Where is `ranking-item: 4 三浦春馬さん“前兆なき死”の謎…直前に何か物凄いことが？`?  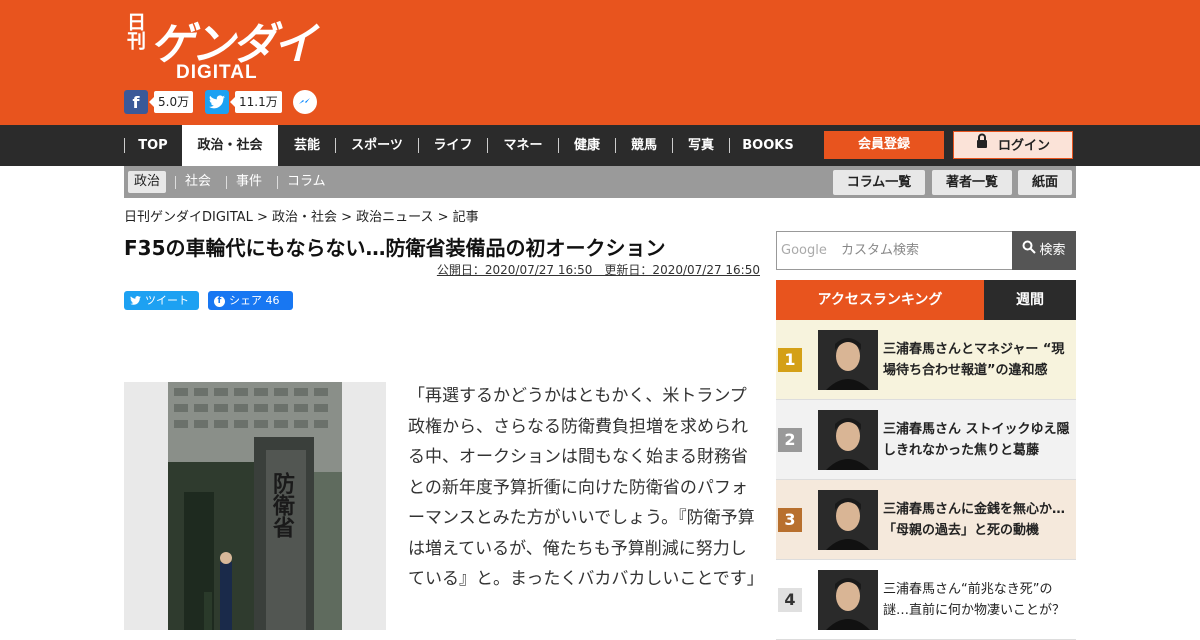 ranking-item: 4 三浦春馬さん“前兆なき死”の謎…直前に何か物凄いことが？ is located at coordinates (926, 600).